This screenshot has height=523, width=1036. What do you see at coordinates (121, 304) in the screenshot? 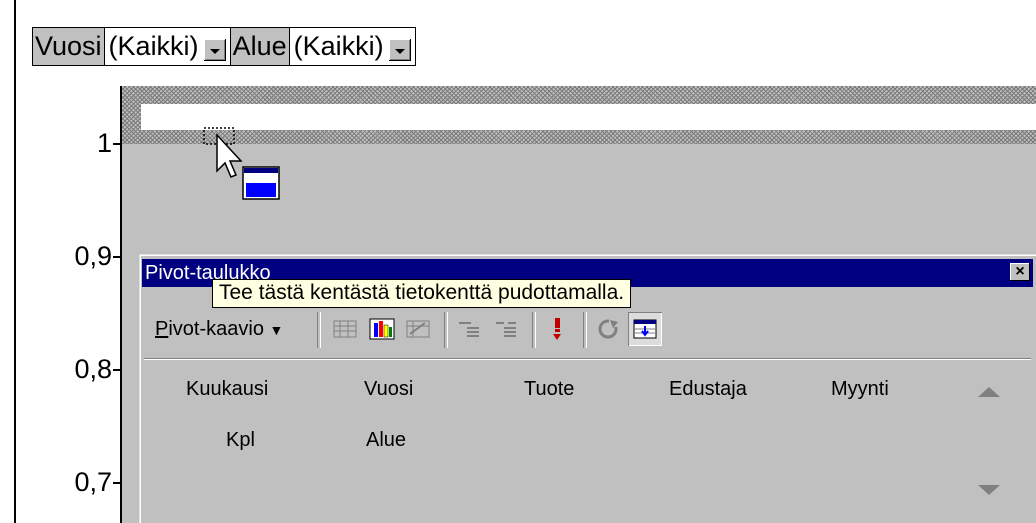
I see `y-axis` at bounding box center [121, 304].